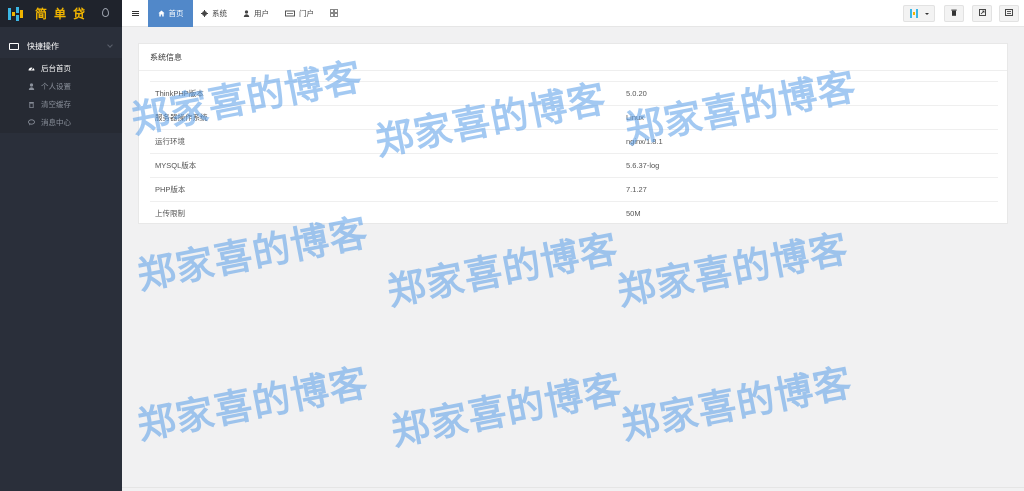  Describe the element at coordinates (31, 122) in the screenshot. I see `message-icon` at that location.